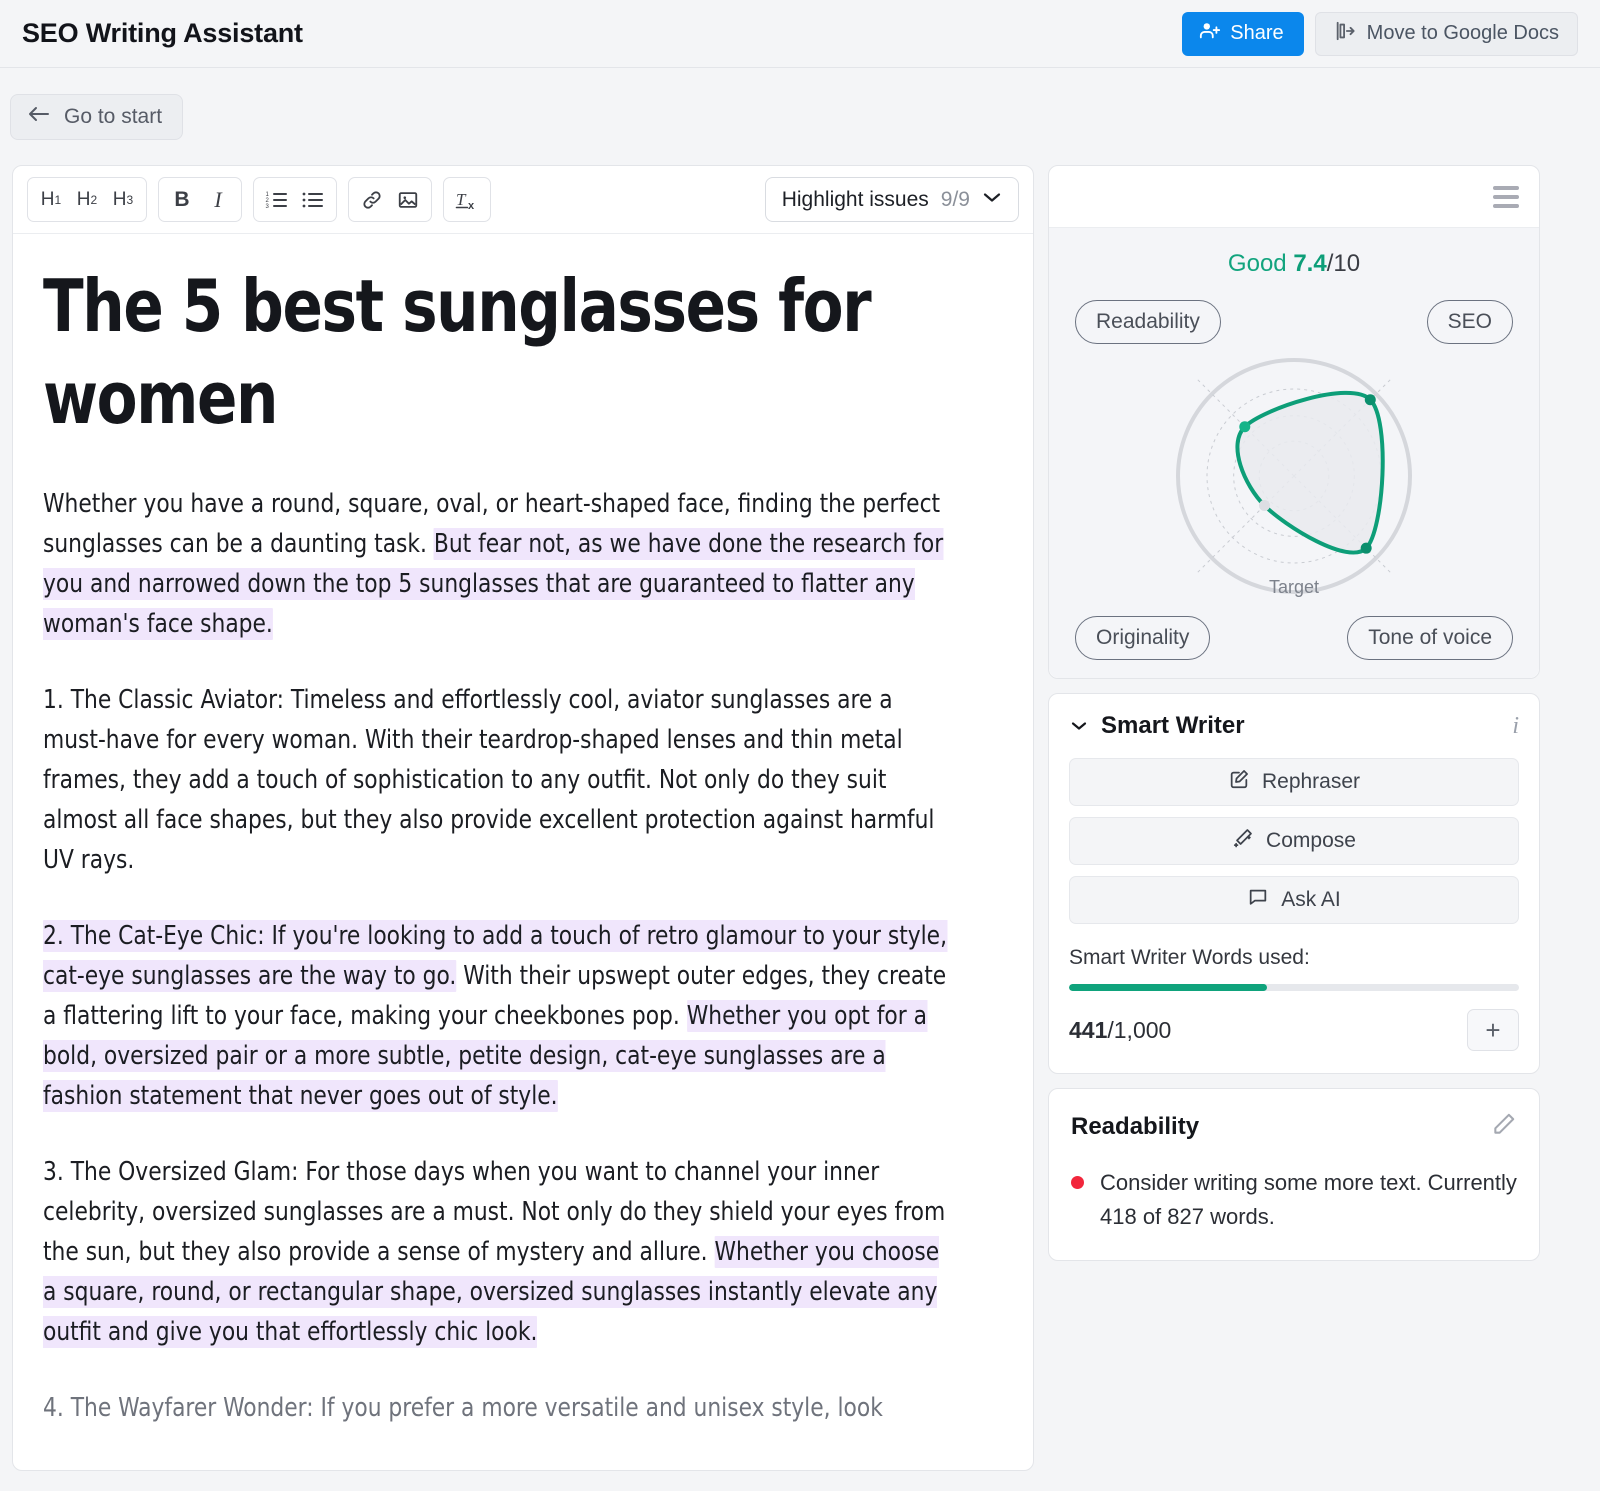 Image resolution: width=1600 pixels, height=1491 pixels. What do you see at coordinates (1504, 1126) in the screenshot?
I see `pencil-icon` at bounding box center [1504, 1126].